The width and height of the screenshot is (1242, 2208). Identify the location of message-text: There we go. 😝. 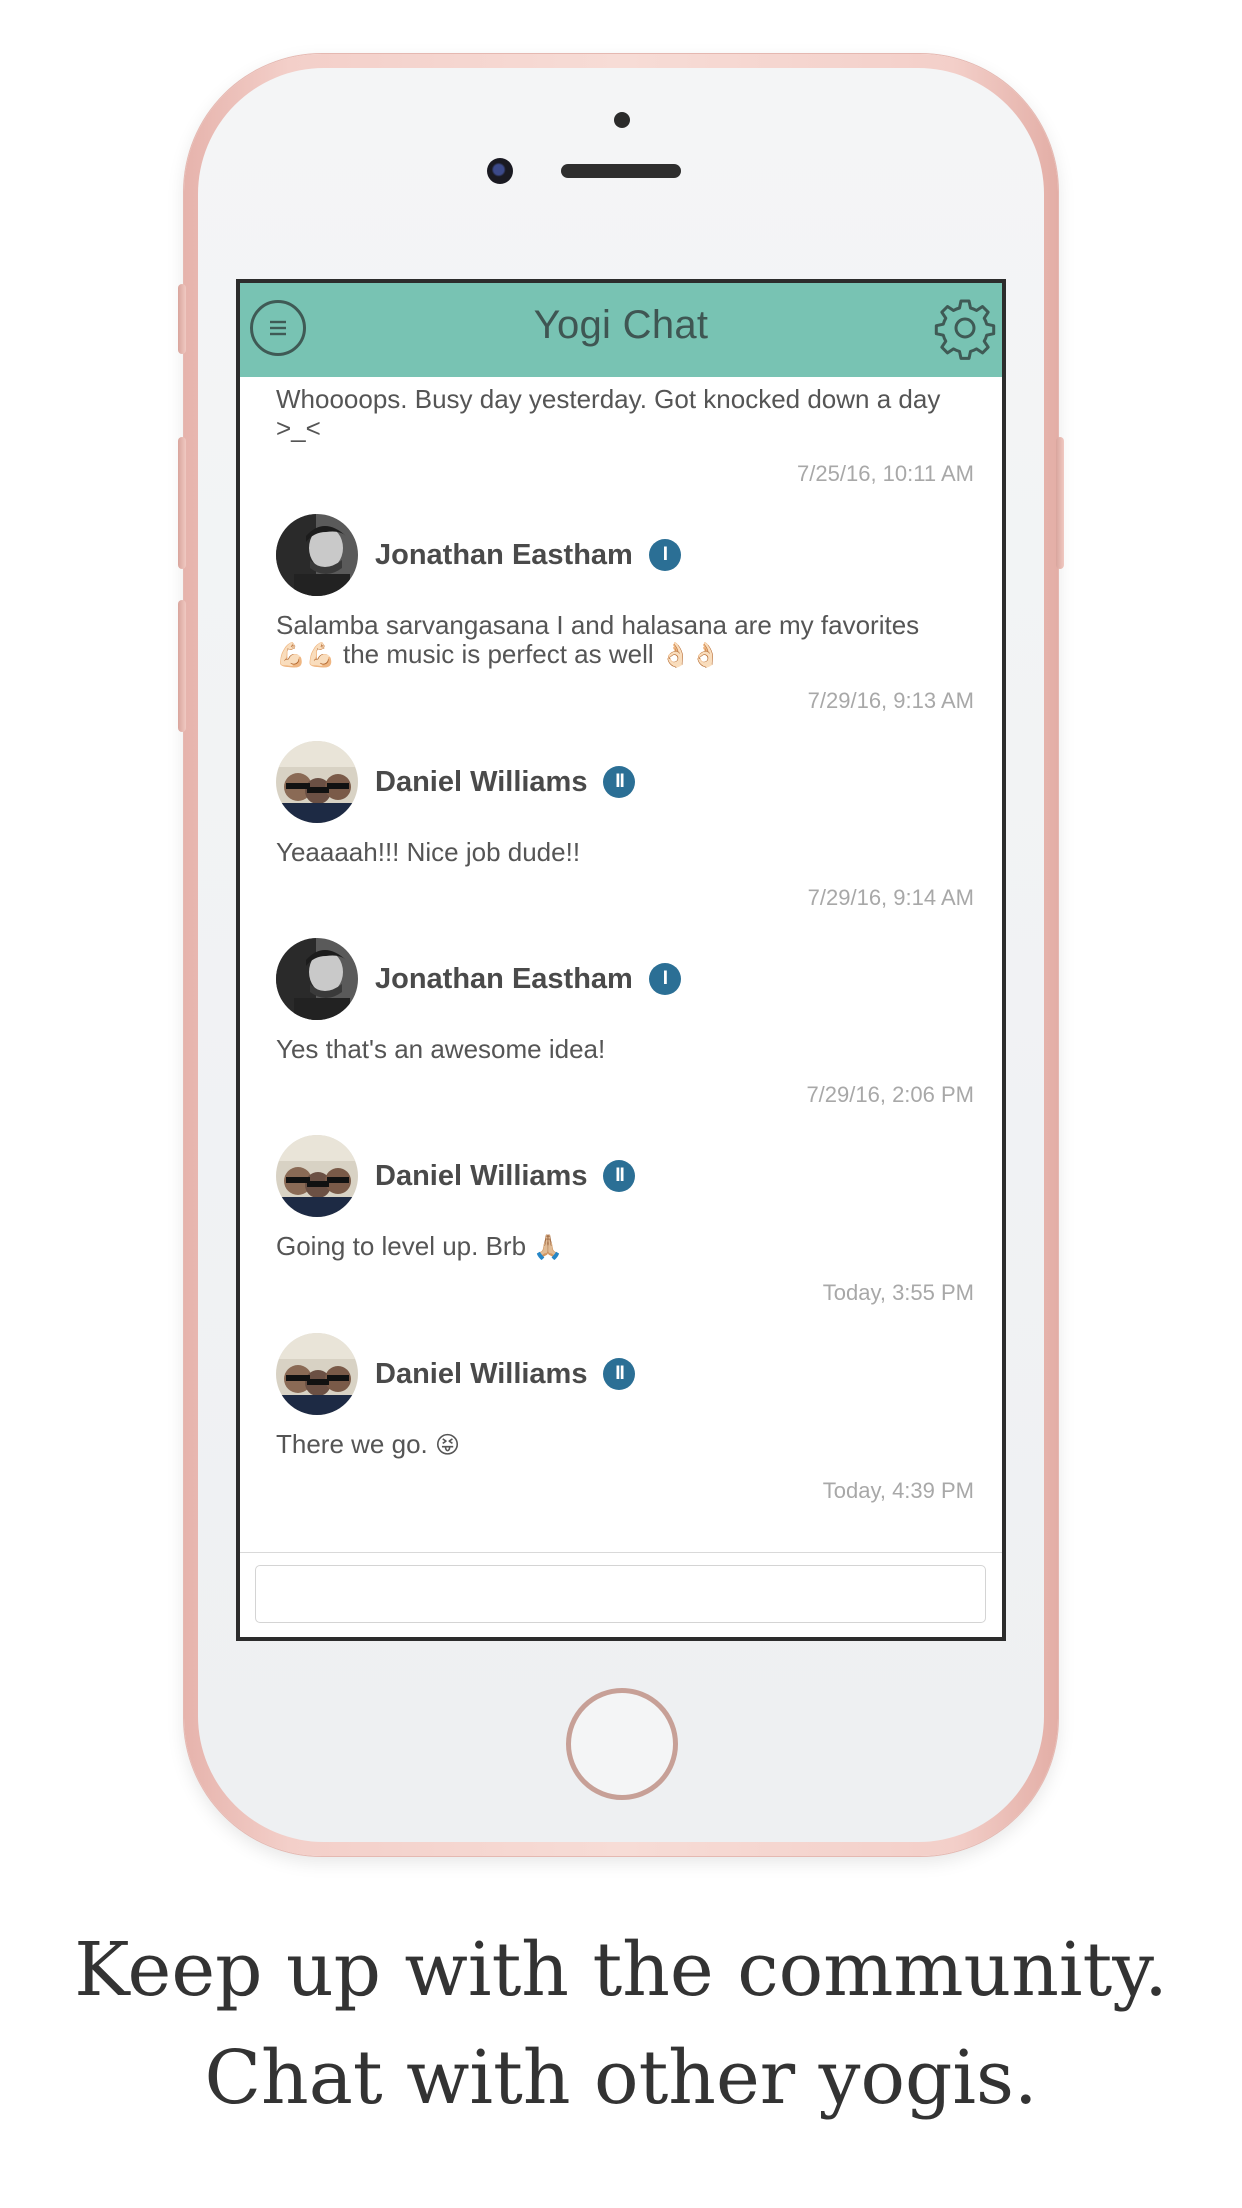
(625, 1445).